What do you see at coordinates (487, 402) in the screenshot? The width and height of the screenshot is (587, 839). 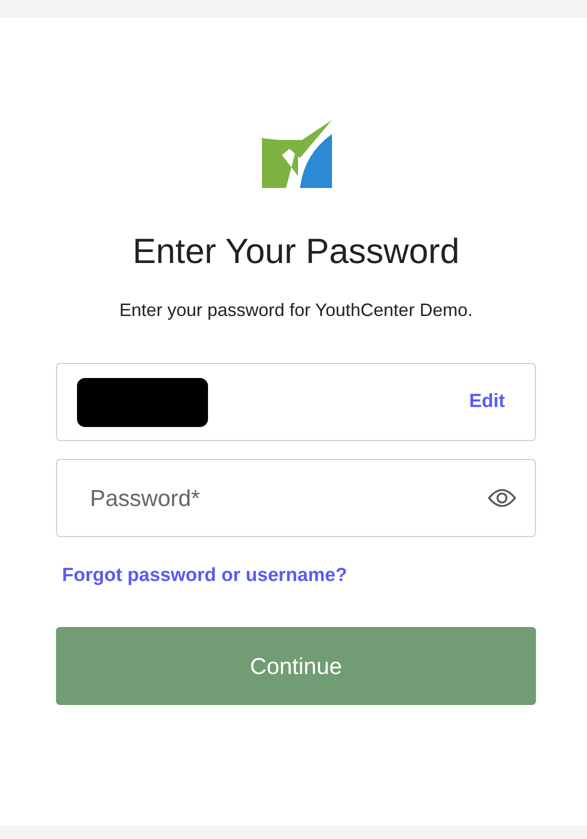 I see `edit-link: Edit` at bounding box center [487, 402].